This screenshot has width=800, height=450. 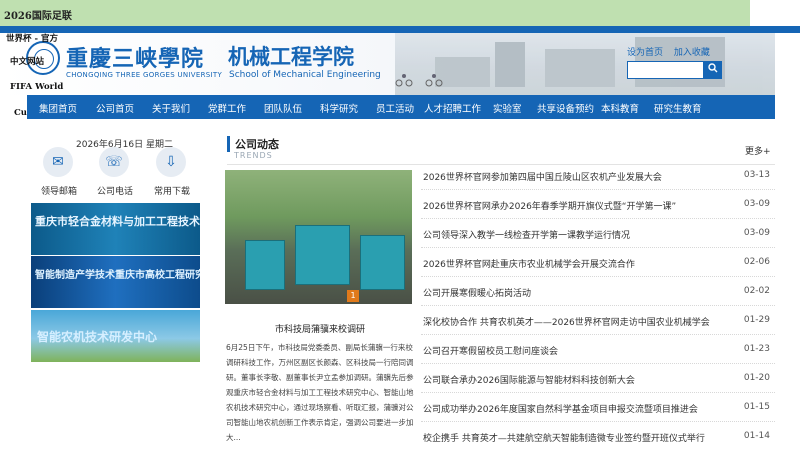 What do you see at coordinates (756, 378) in the screenshot?
I see `news-item-date: 01-20` at bounding box center [756, 378].